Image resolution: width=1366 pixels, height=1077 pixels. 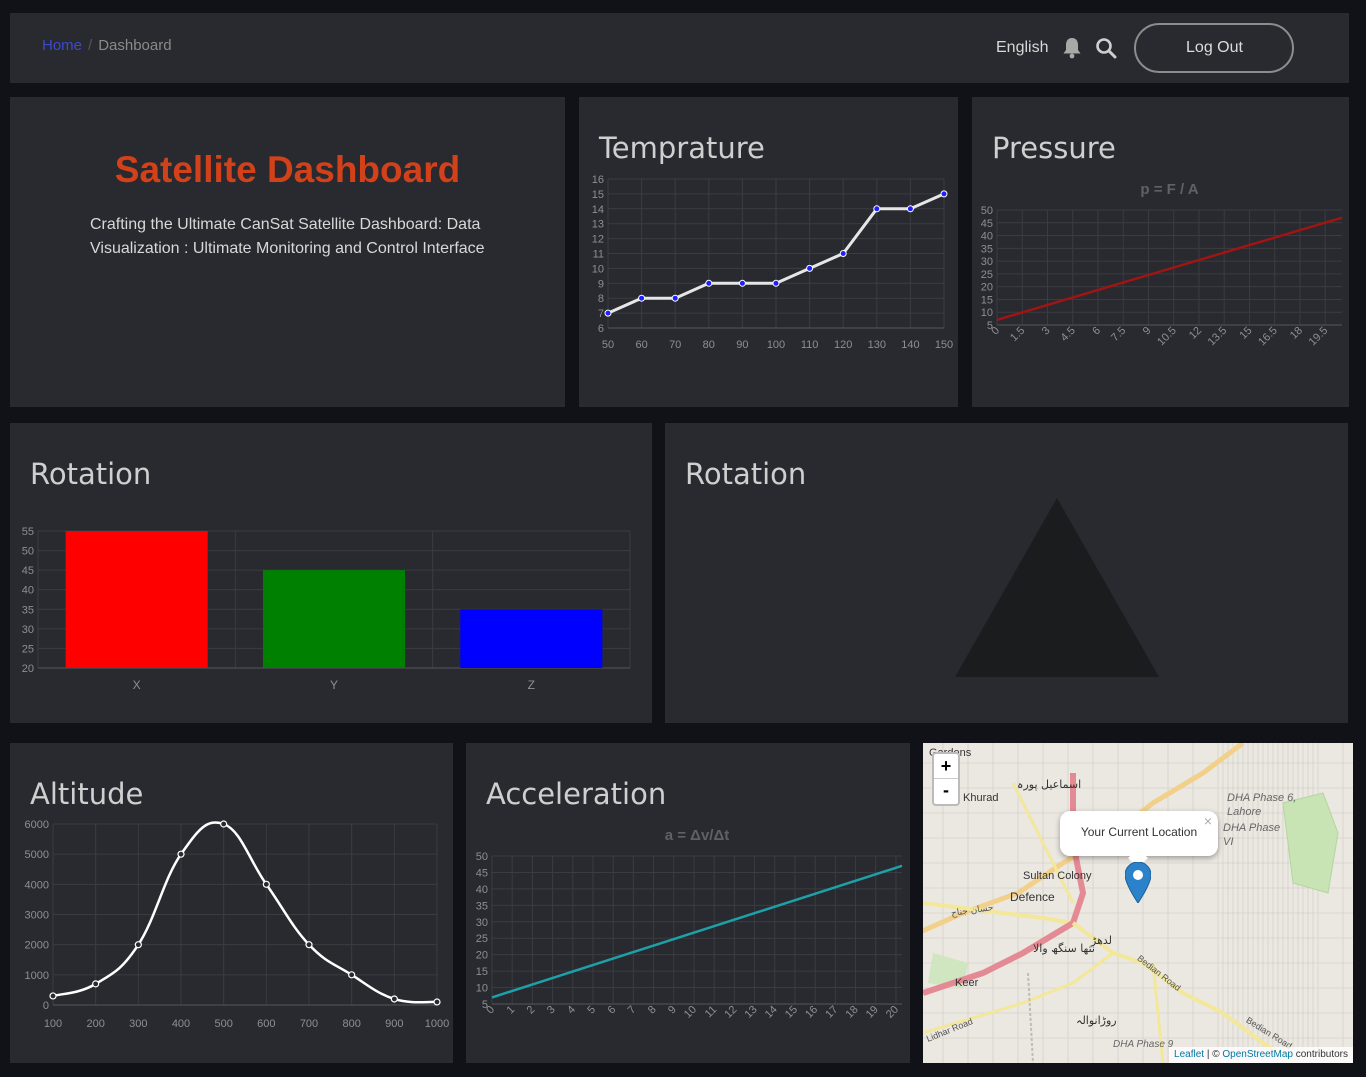 I want to click on x-tick-label: 16.5, so click(x=1268, y=337).